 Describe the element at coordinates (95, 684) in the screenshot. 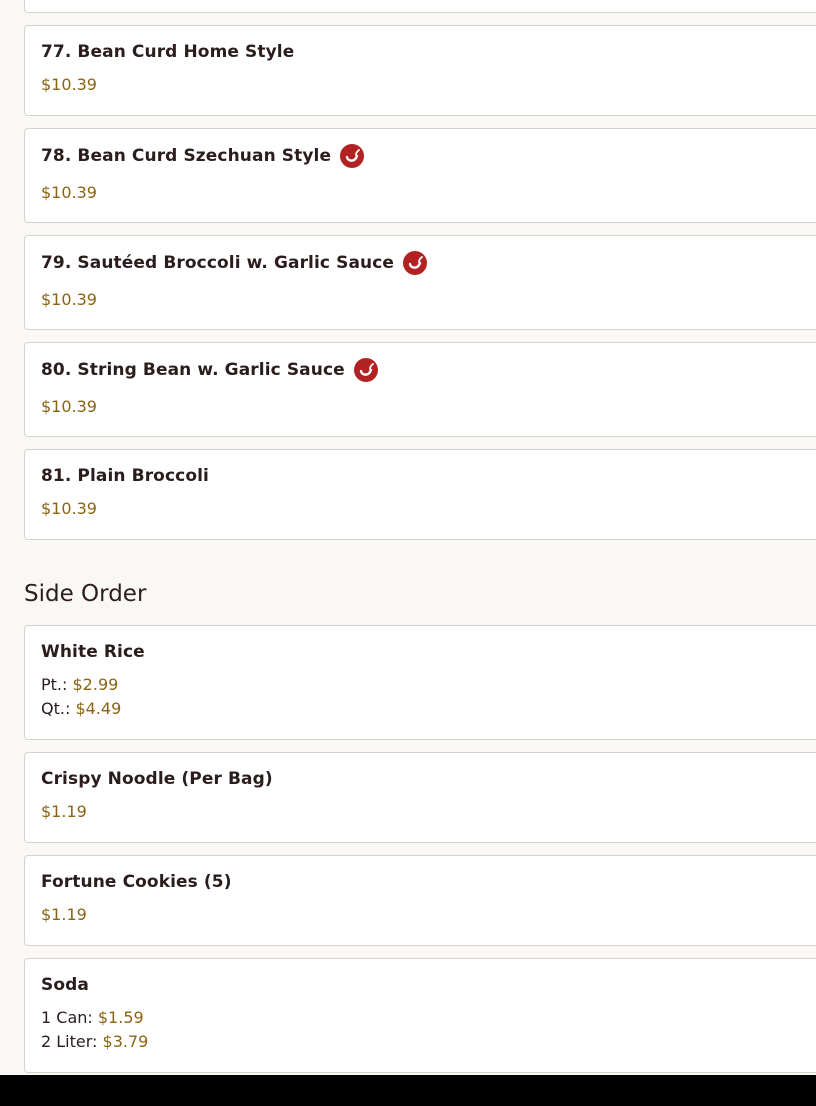

I see `price-value: $2.99` at that location.